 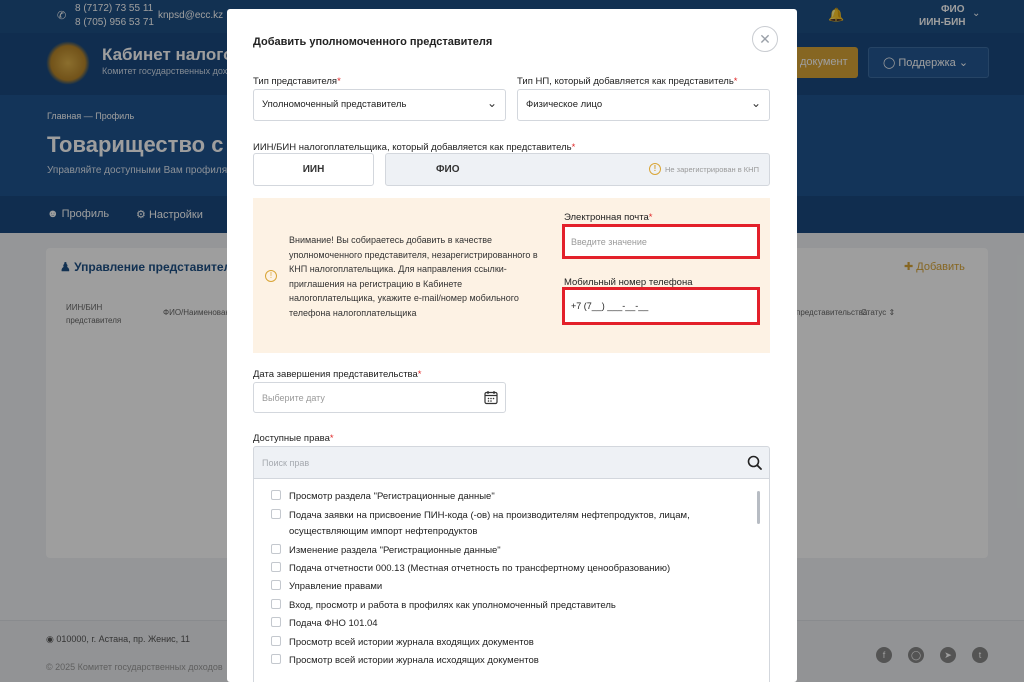 What do you see at coordinates (643, 105) in the screenshot?
I see `np-type-select: Физическое лицо ⌄` at bounding box center [643, 105].